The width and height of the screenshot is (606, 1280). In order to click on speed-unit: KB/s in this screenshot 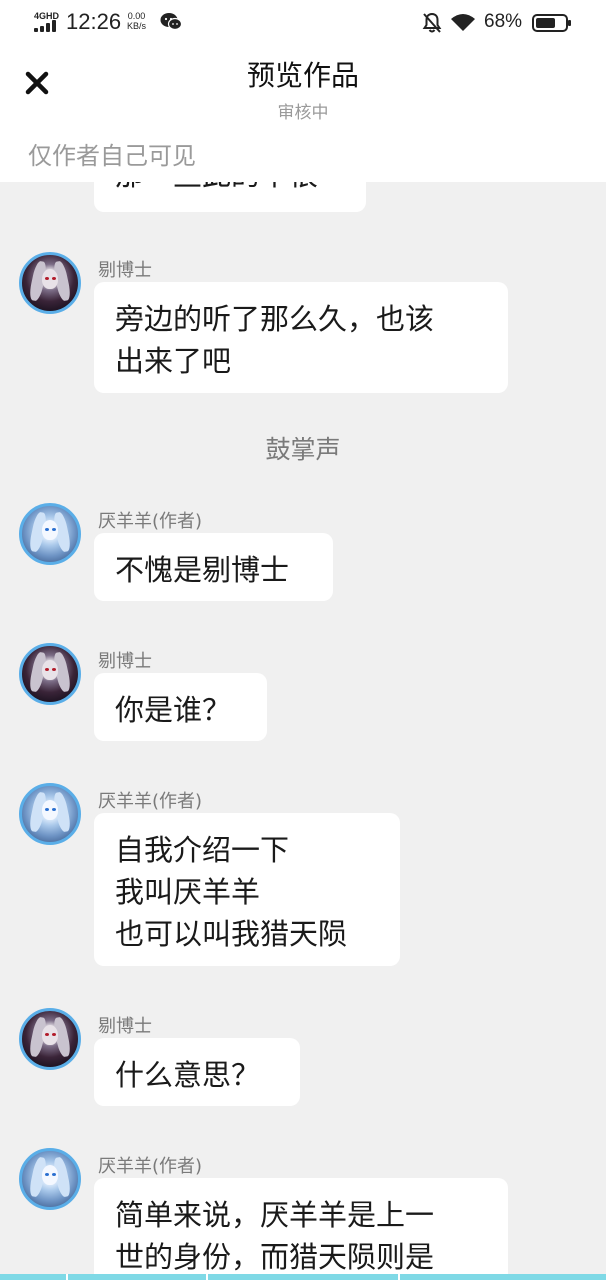, I will do `click(137, 26)`.